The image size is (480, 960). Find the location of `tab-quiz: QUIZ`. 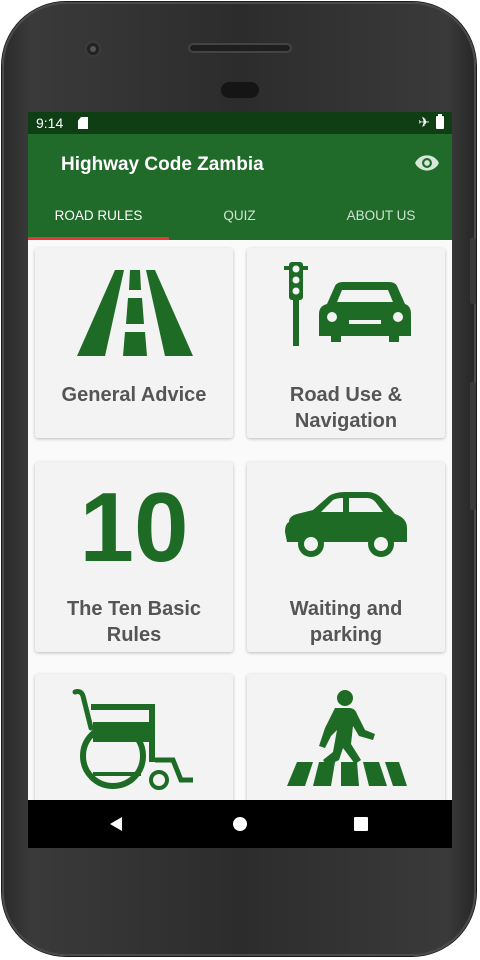

tab-quiz: QUIZ is located at coordinates (239, 216).